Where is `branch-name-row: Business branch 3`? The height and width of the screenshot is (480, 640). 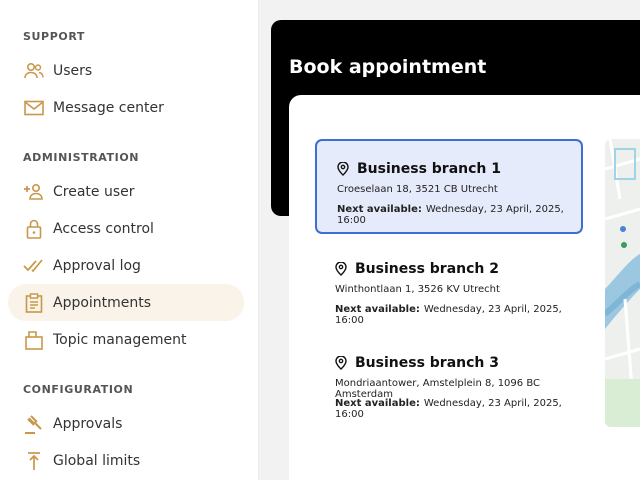
branch-name-row: Business branch 3 is located at coordinates (417, 363).